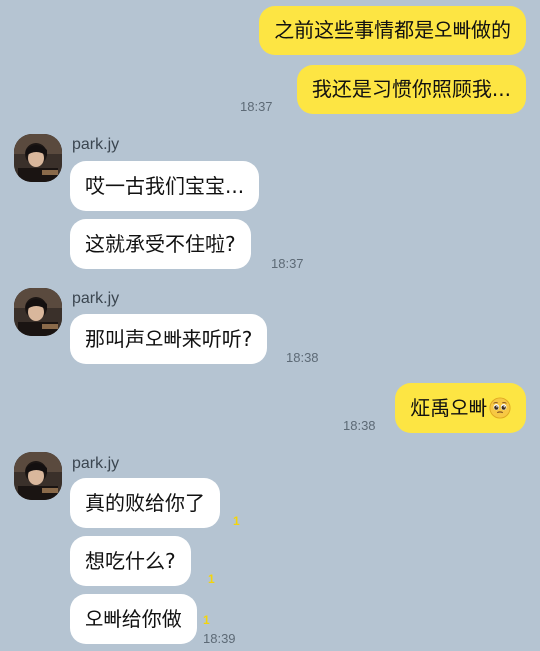 This screenshot has height=651, width=540. I want to click on incoming-message: 真的败给你了, so click(145, 503).